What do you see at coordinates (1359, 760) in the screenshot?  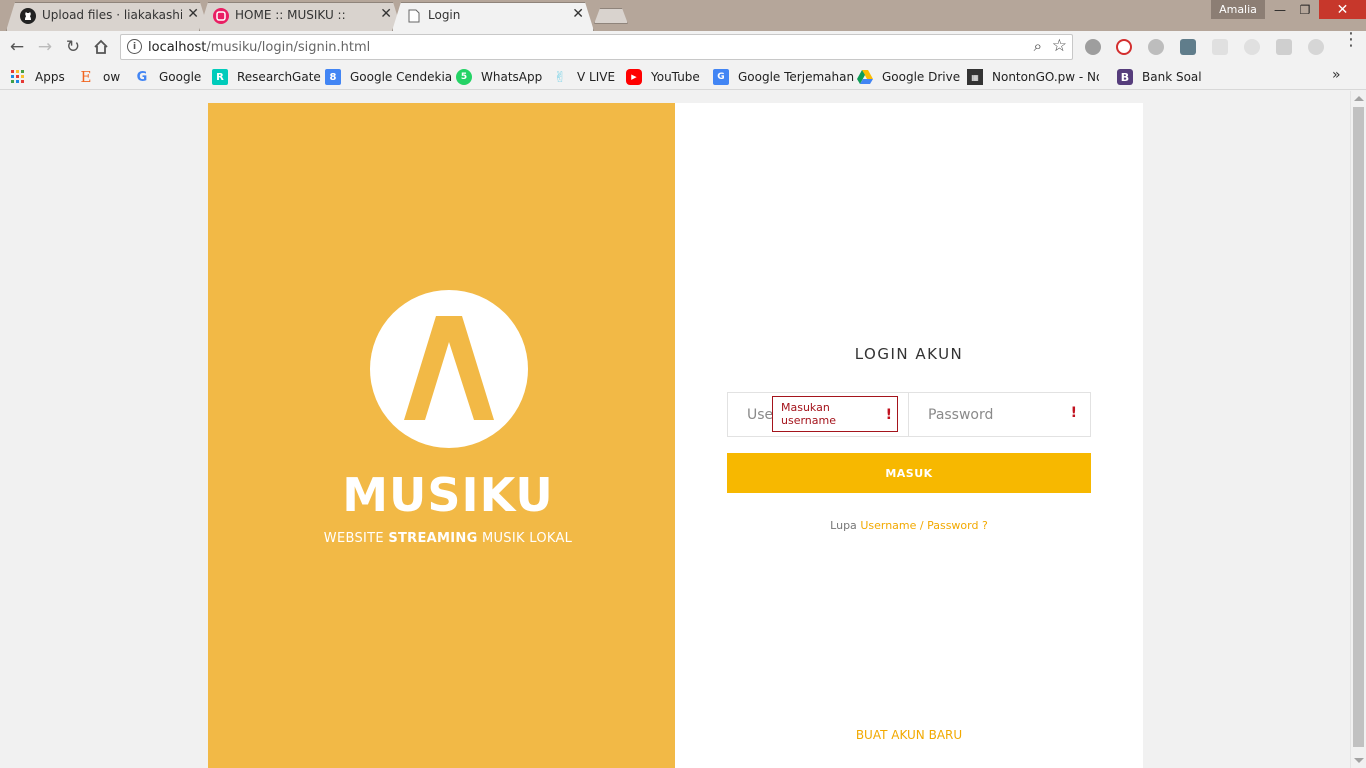 I see `scroll-down-icon` at bounding box center [1359, 760].